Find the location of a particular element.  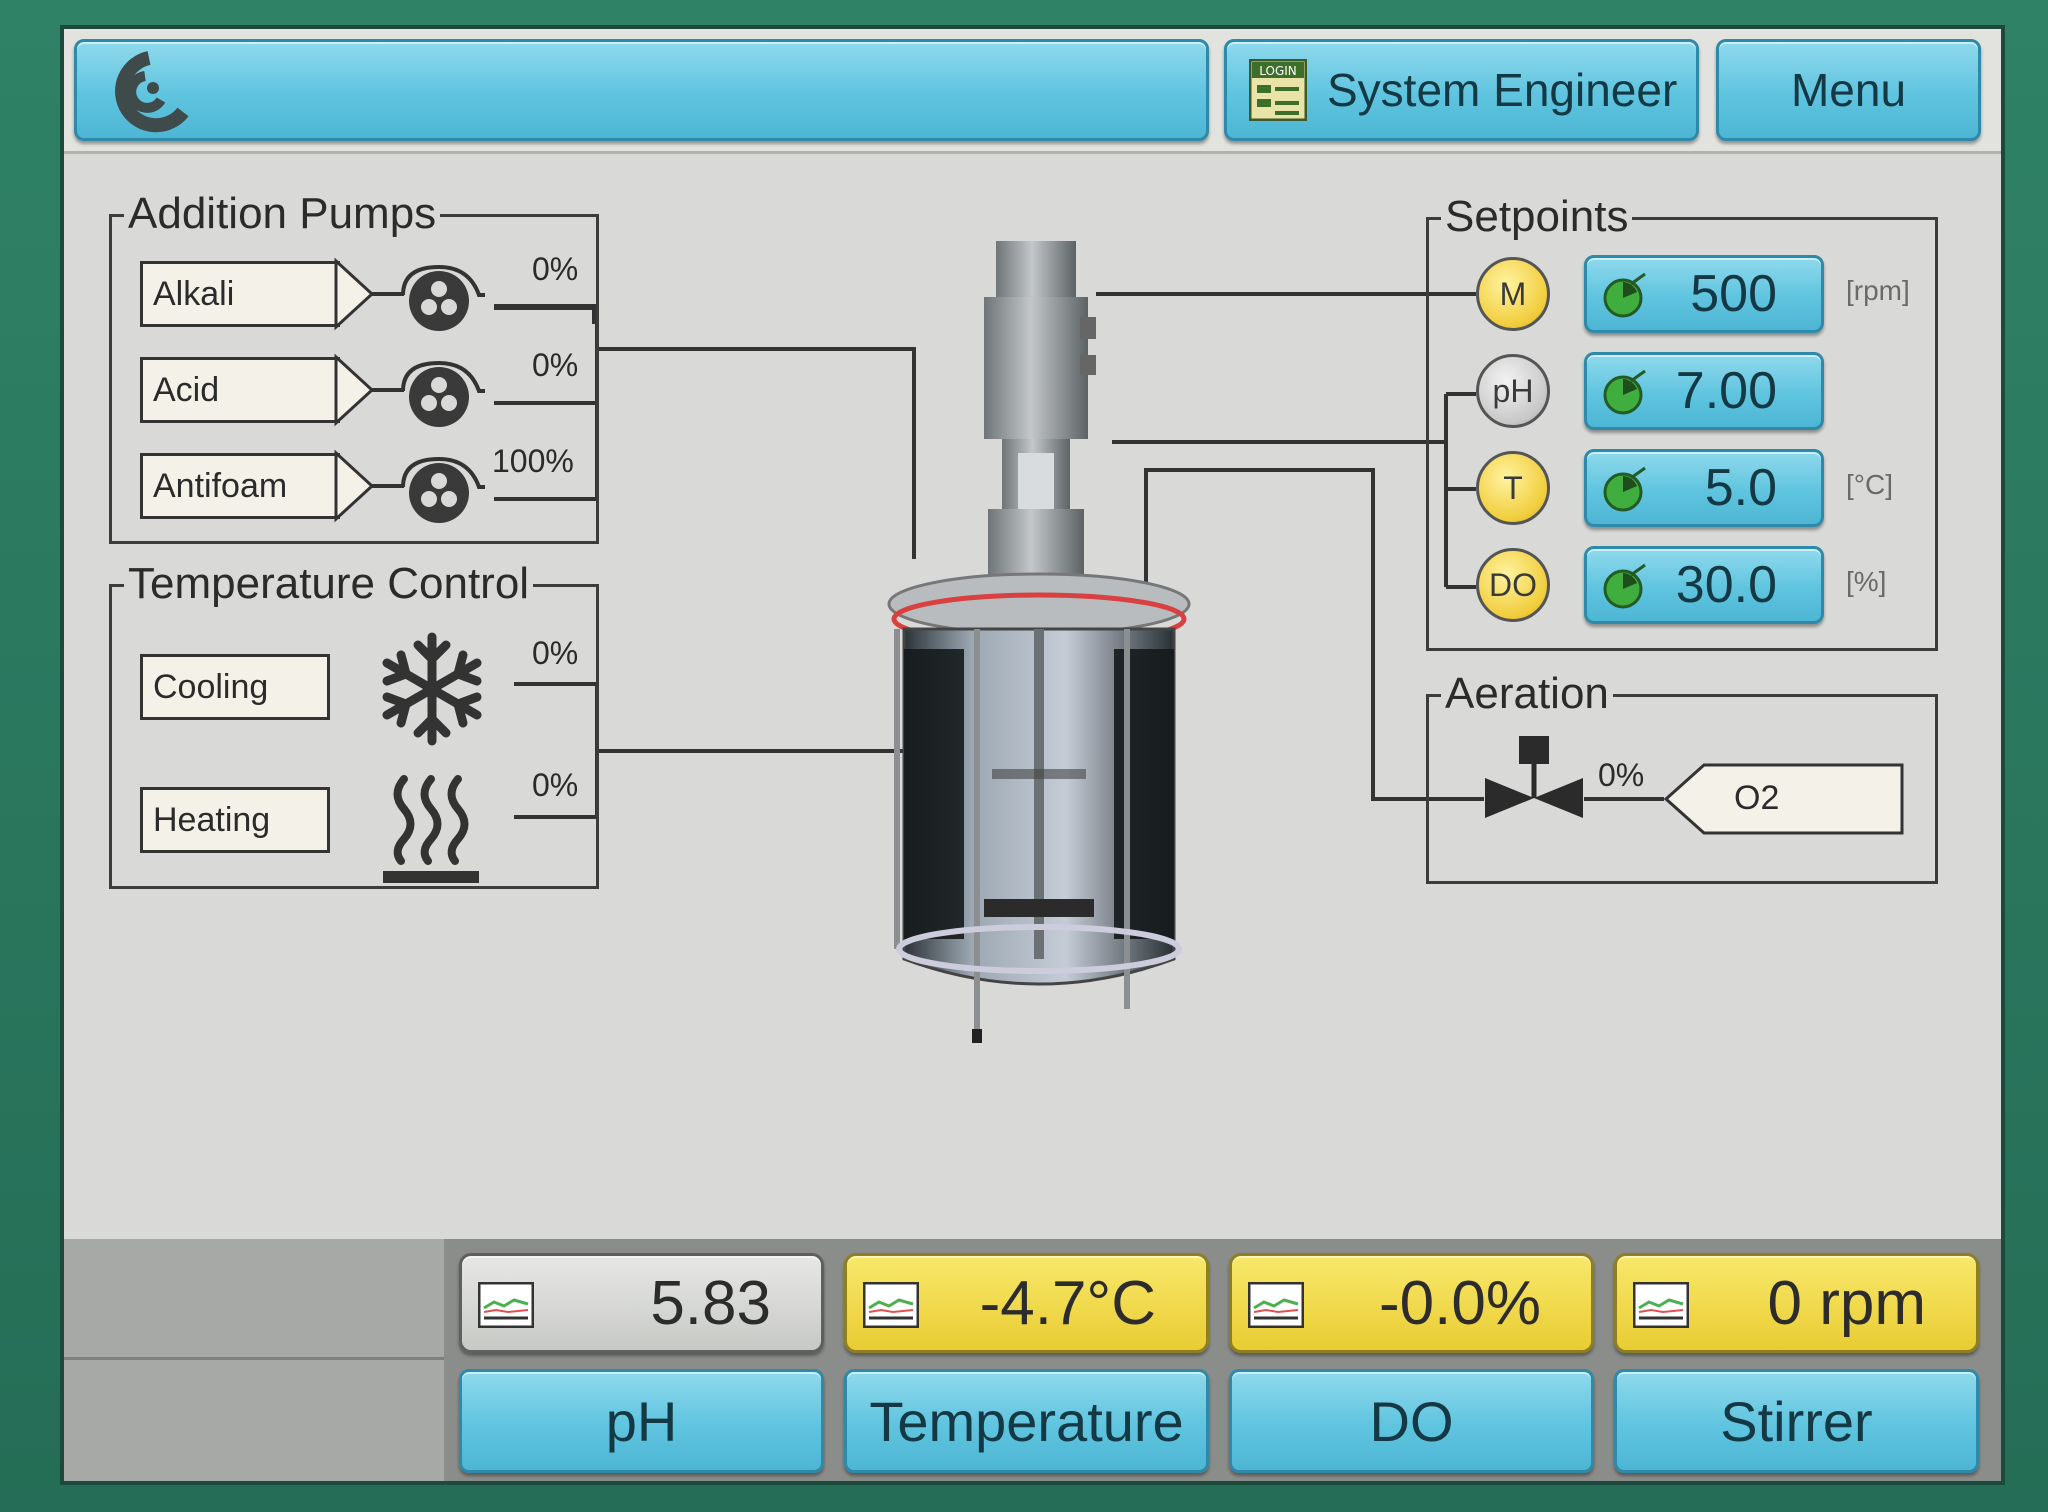

heating-tag: Heating is located at coordinates (235, 820).